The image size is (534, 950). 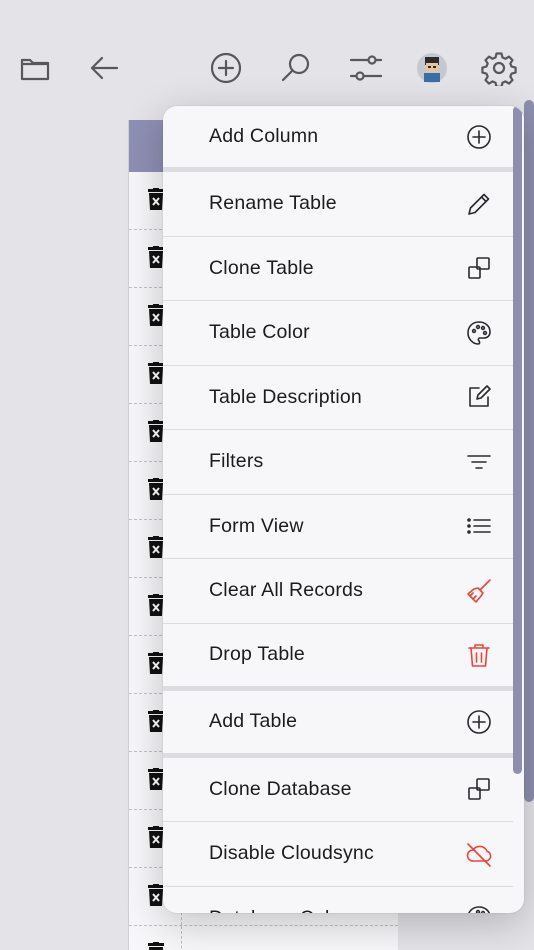 I want to click on add-circle-icon, so click(x=226, y=68).